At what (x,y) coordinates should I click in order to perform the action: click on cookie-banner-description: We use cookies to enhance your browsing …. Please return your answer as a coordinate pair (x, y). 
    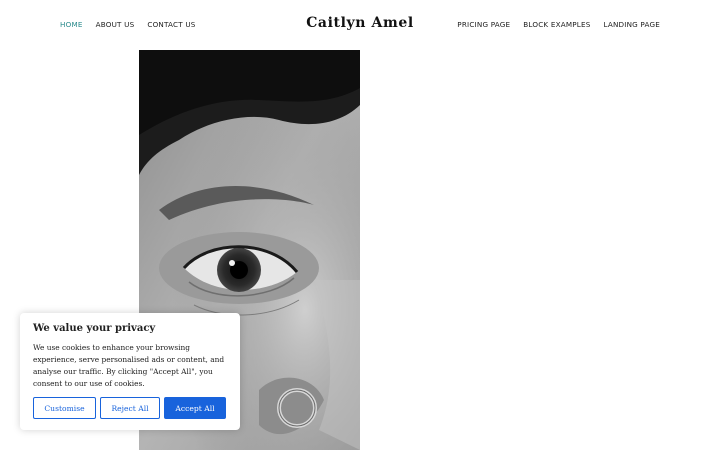
    Looking at the image, I should click on (129, 365).